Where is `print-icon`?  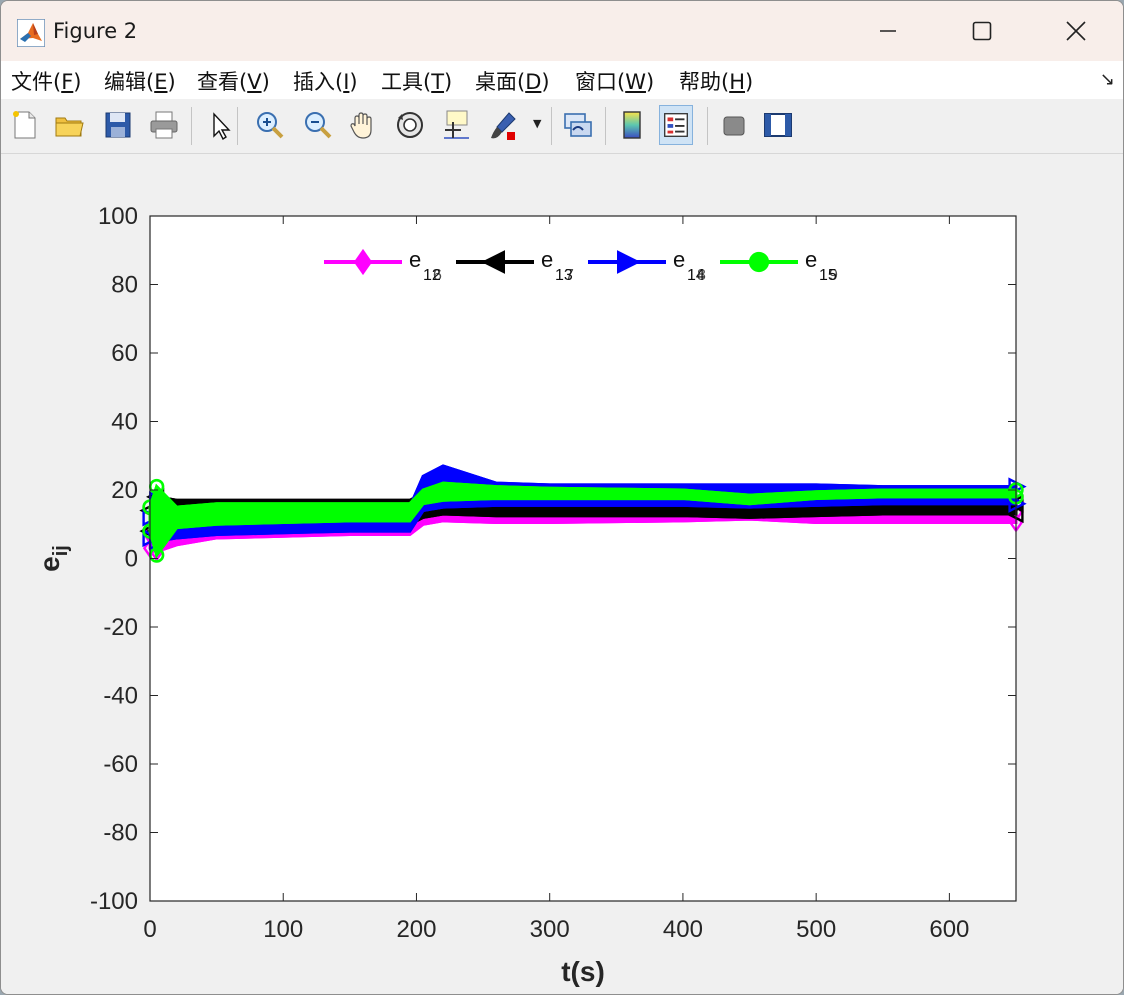
print-icon is located at coordinates (164, 125).